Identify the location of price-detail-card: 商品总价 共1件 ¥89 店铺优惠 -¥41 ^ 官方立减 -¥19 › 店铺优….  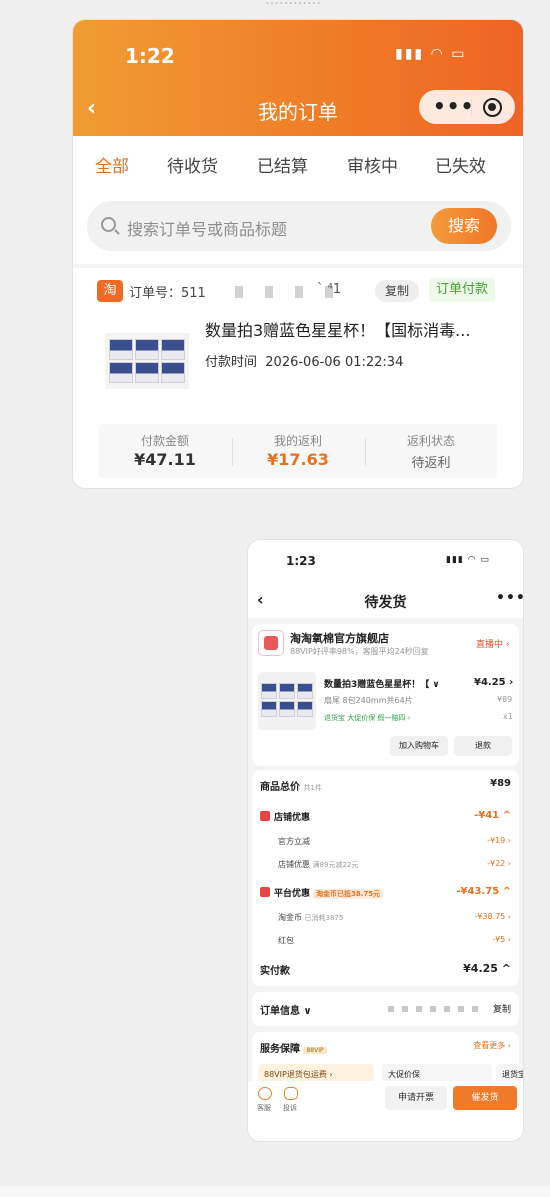
(385, 878).